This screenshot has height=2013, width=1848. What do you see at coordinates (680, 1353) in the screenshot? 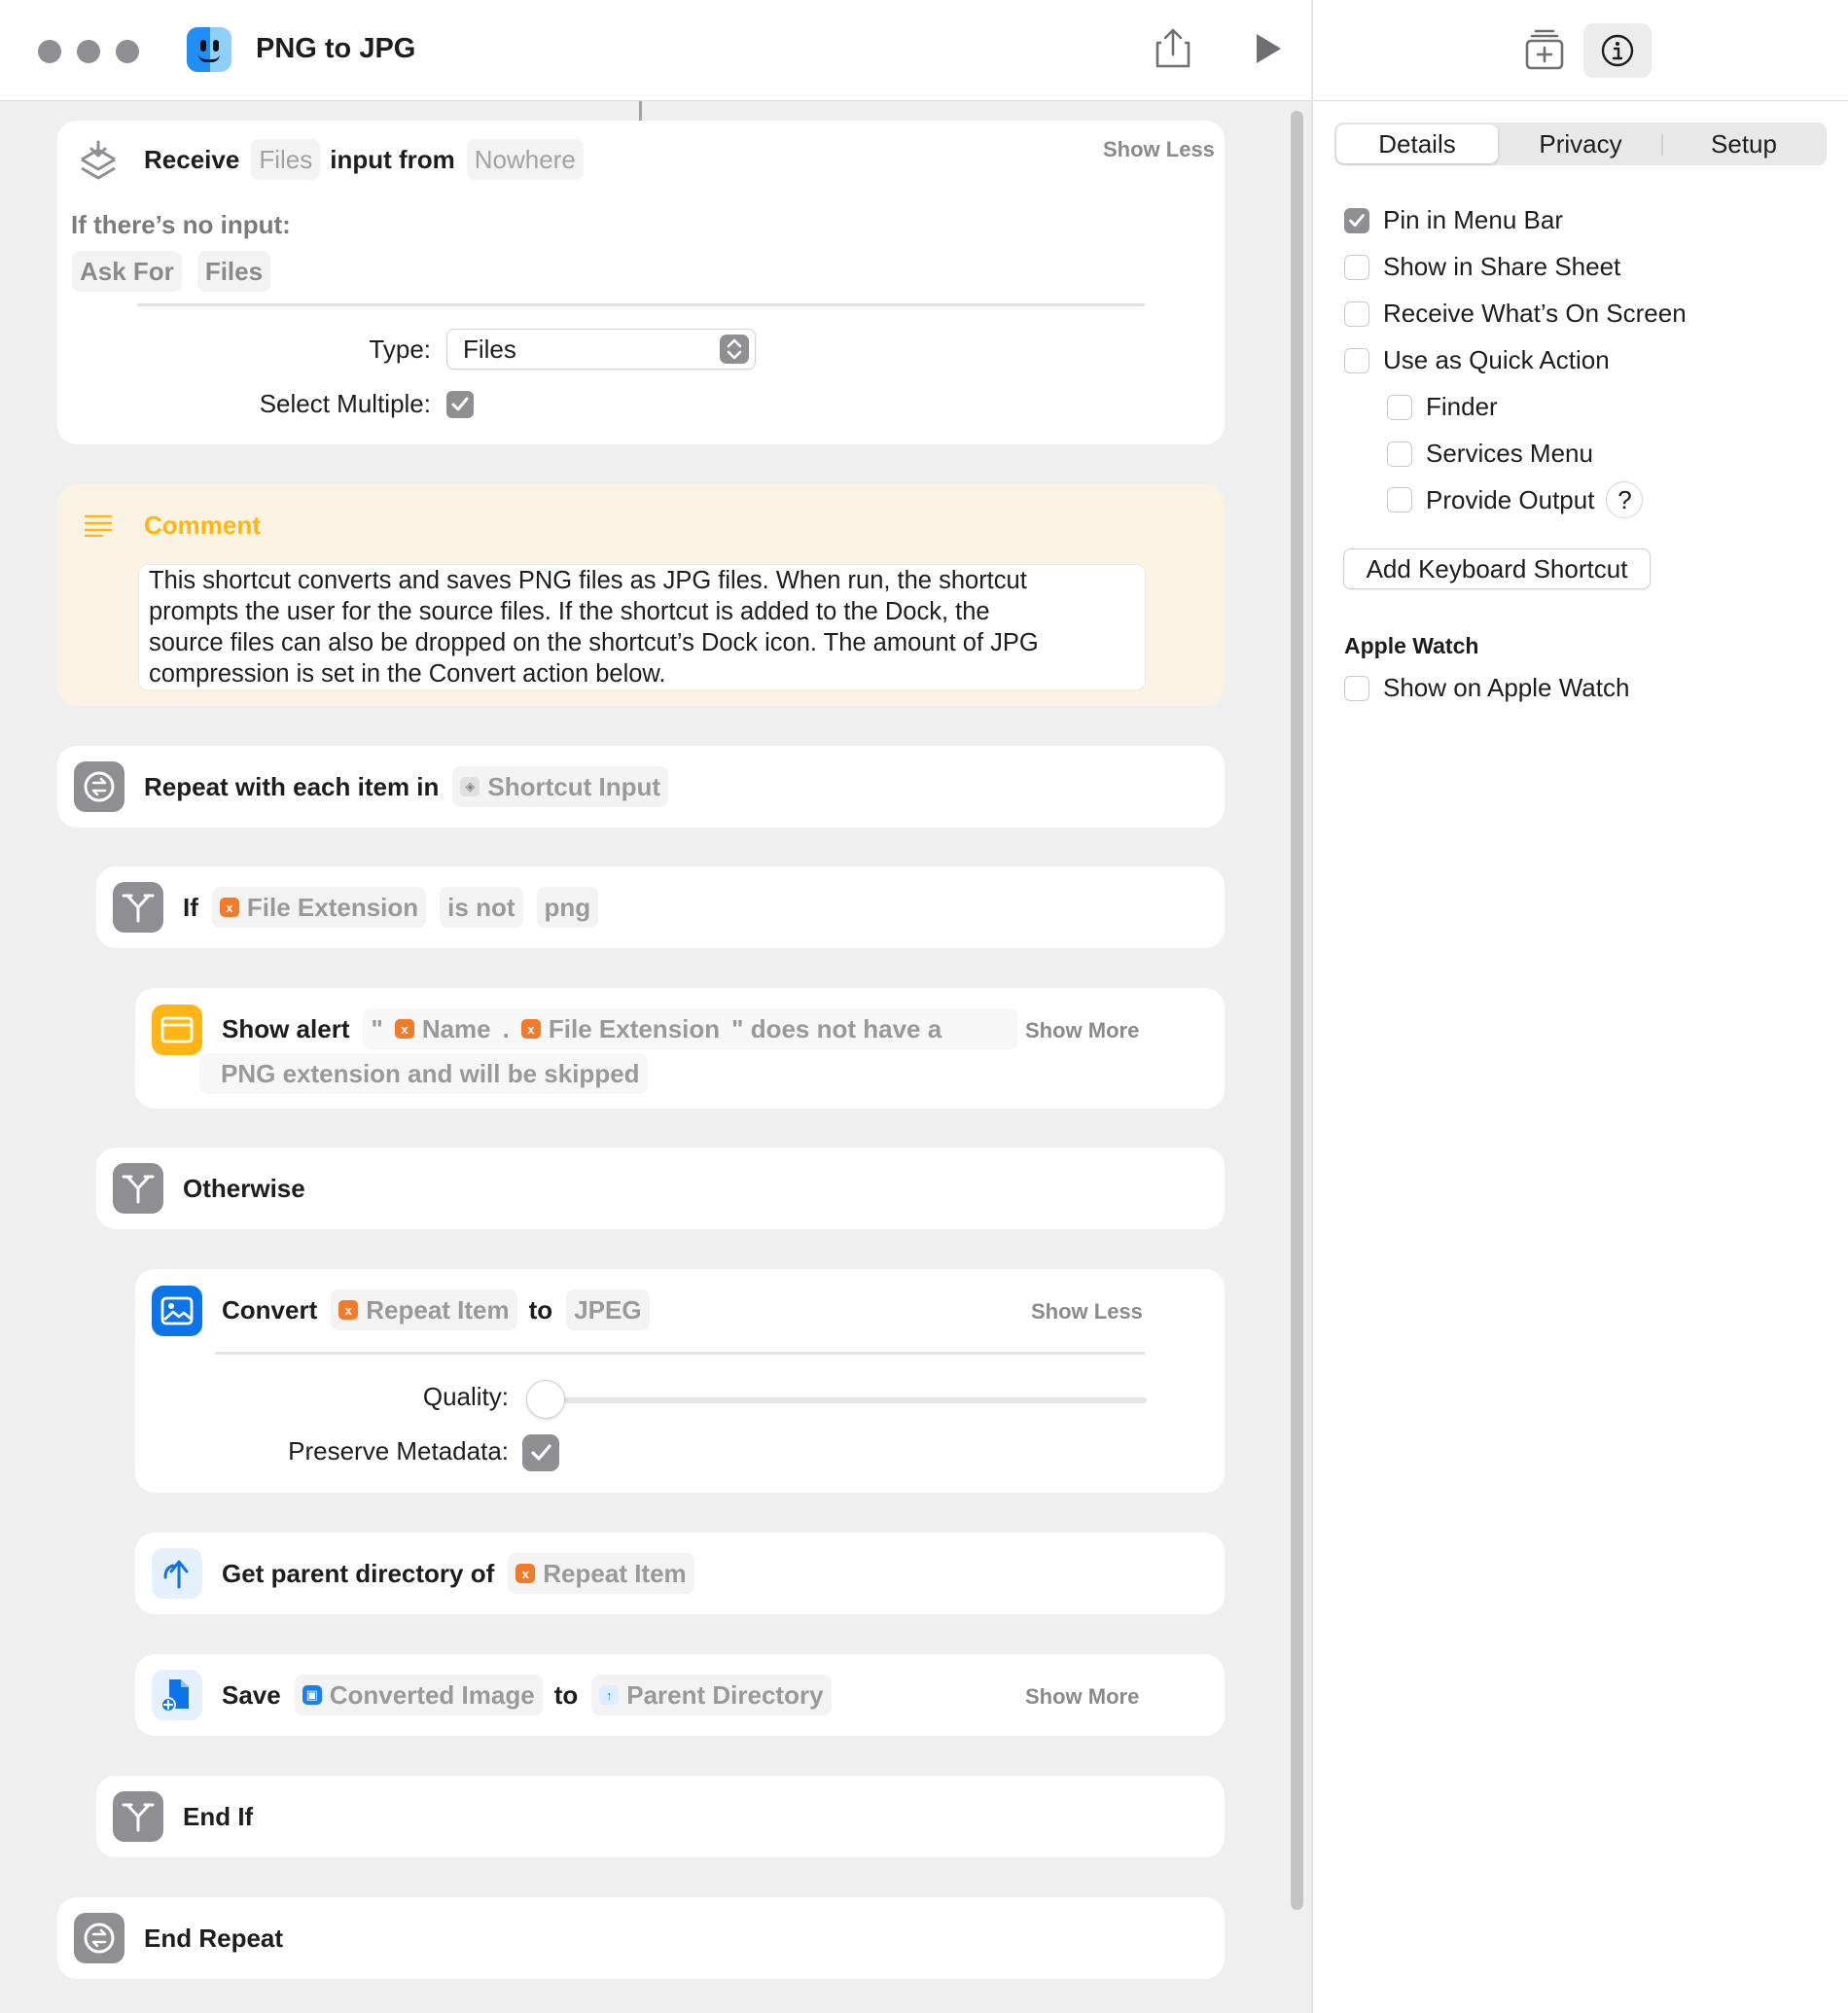
I see `divider` at bounding box center [680, 1353].